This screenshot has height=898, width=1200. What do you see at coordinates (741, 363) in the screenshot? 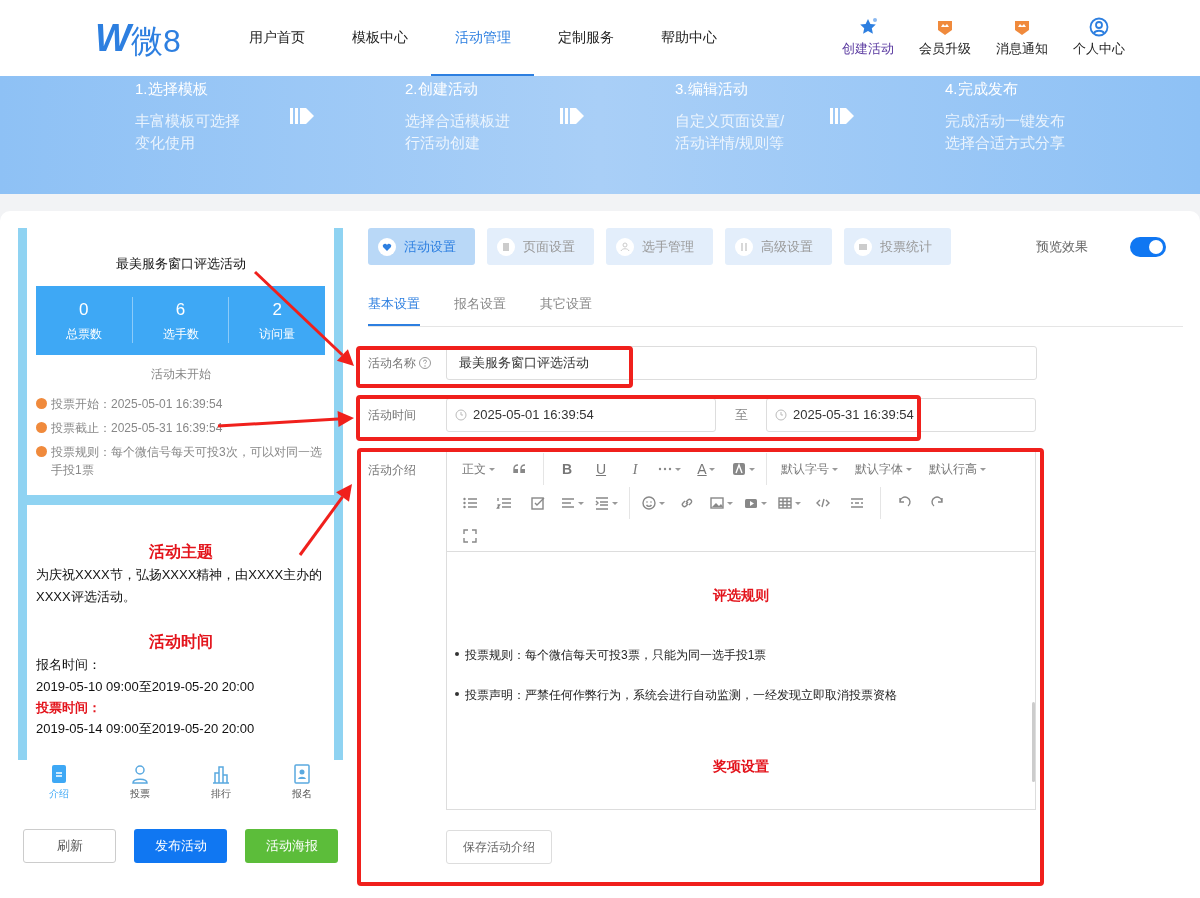
I see `name-input: 最美服务窗口评选活动` at bounding box center [741, 363].